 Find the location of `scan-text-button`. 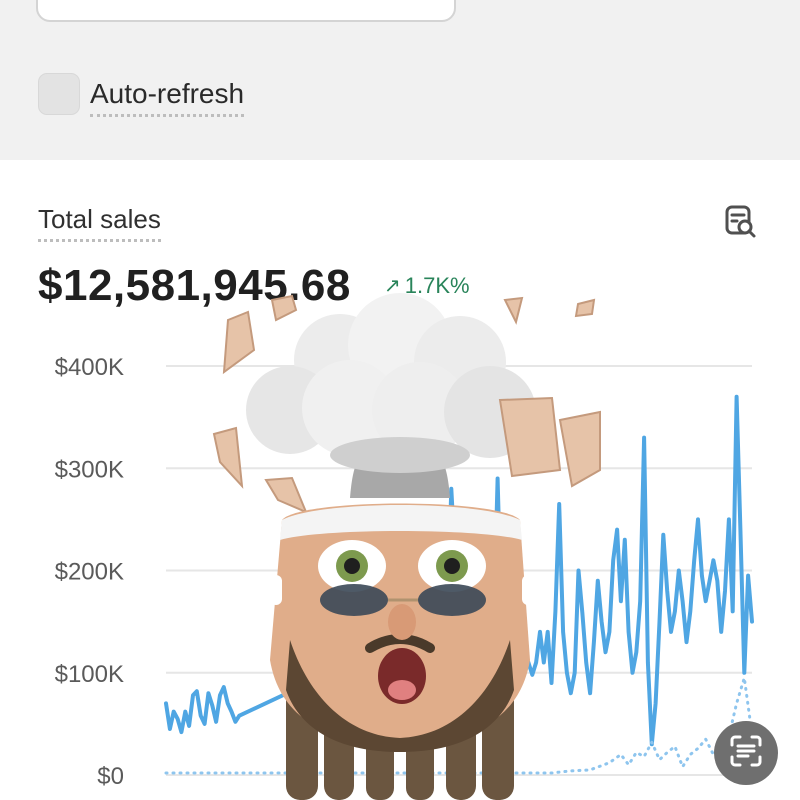

scan-text-button is located at coordinates (746, 753).